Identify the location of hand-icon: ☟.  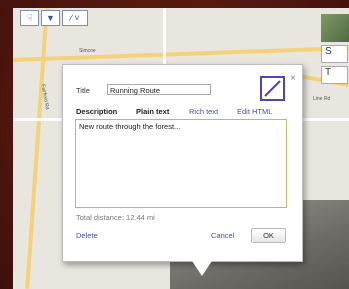
(29, 18).